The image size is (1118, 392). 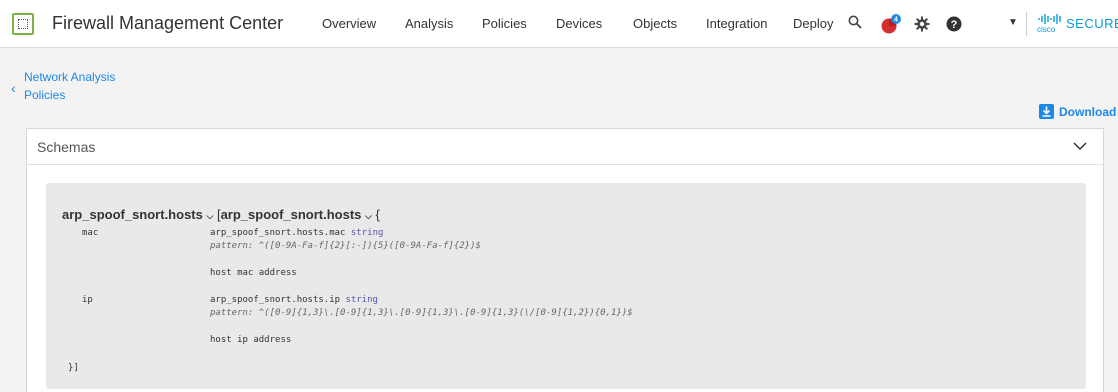 What do you see at coordinates (1046, 111) in the screenshot?
I see `download-icon` at bounding box center [1046, 111].